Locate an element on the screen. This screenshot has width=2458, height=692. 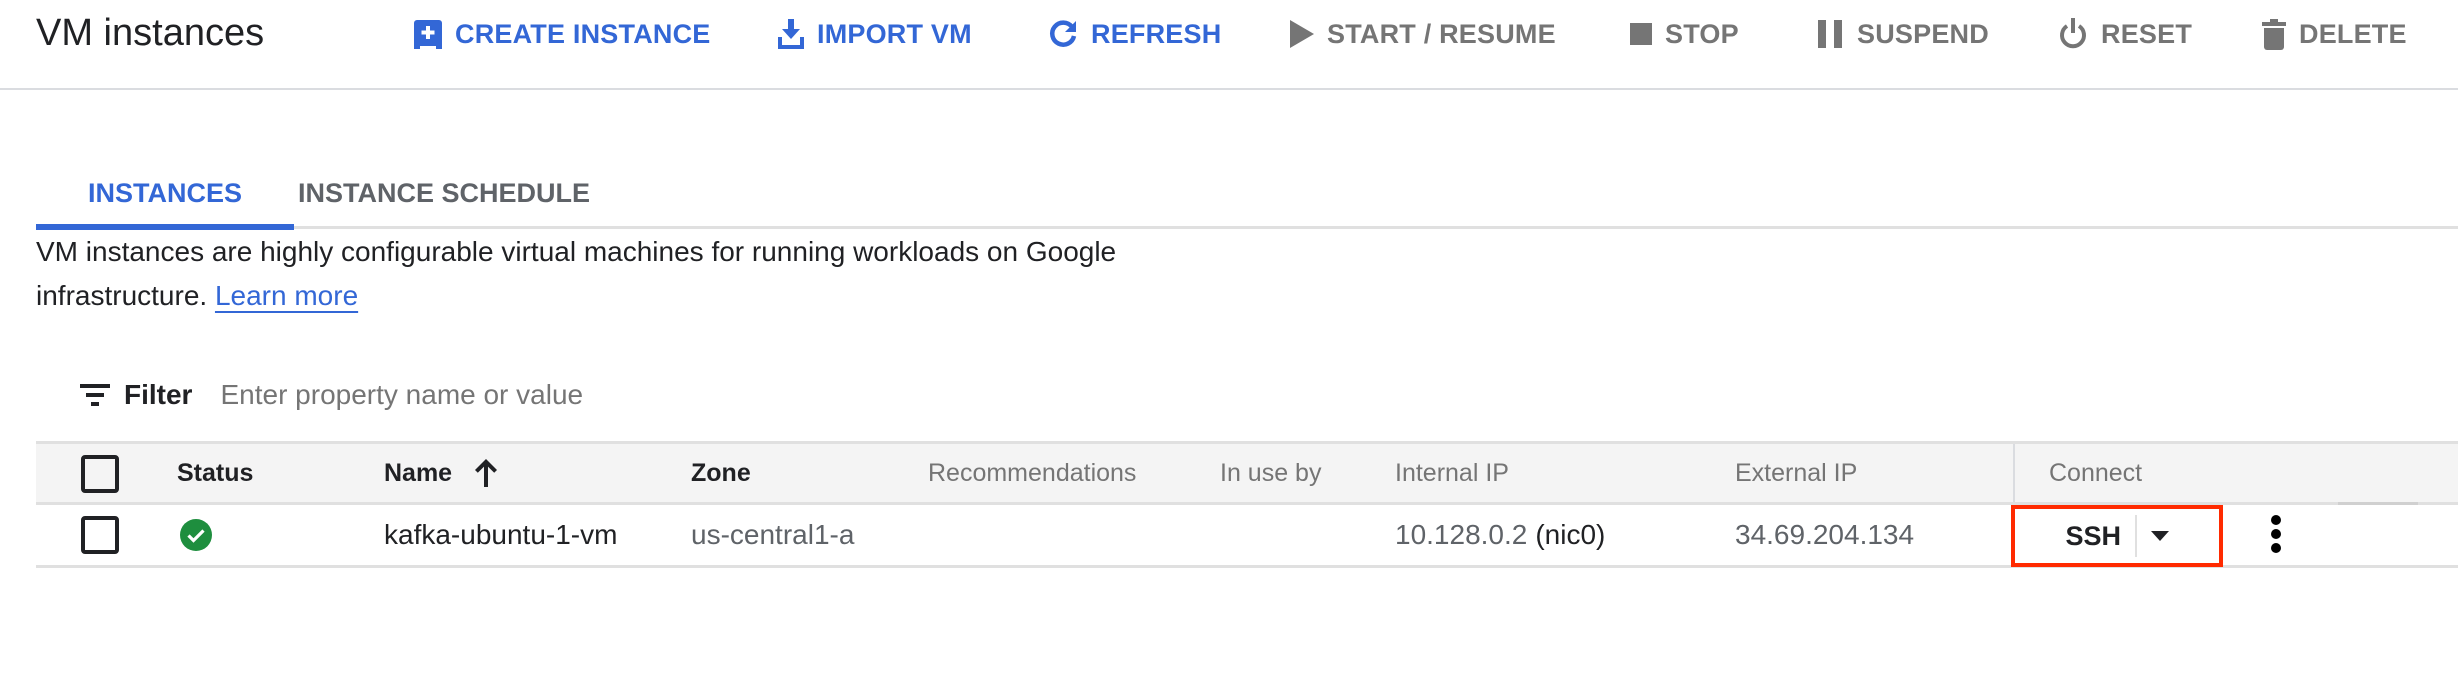
tab-instances: INSTANCES is located at coordinates (165, 195).